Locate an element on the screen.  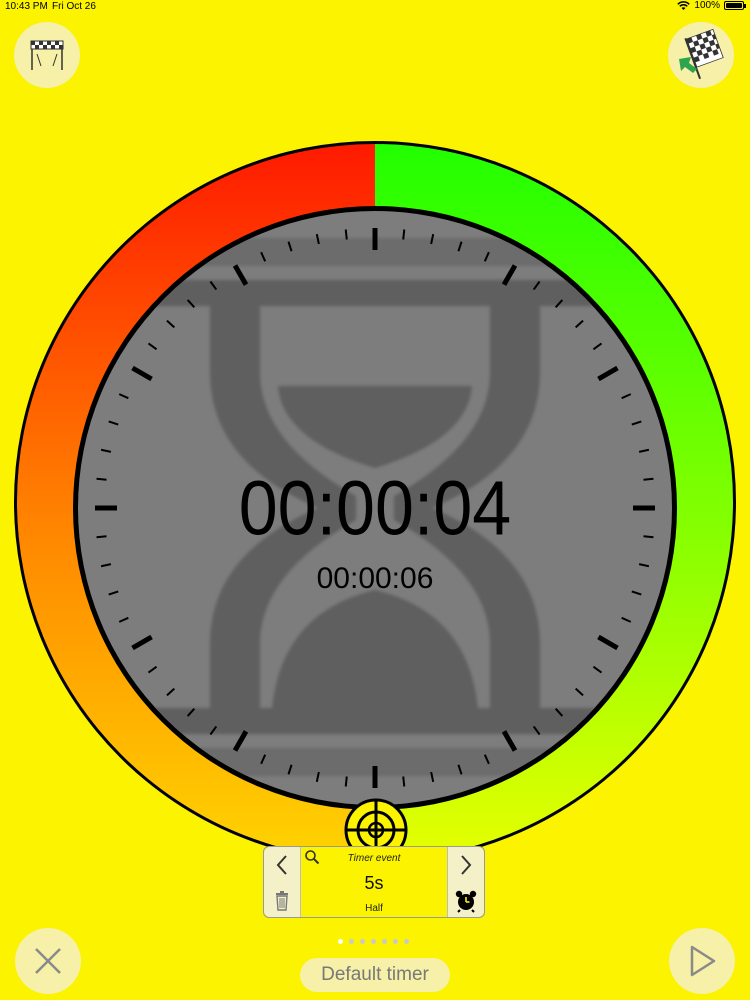
chevron-left-icon is located at coordinates (282, 865).